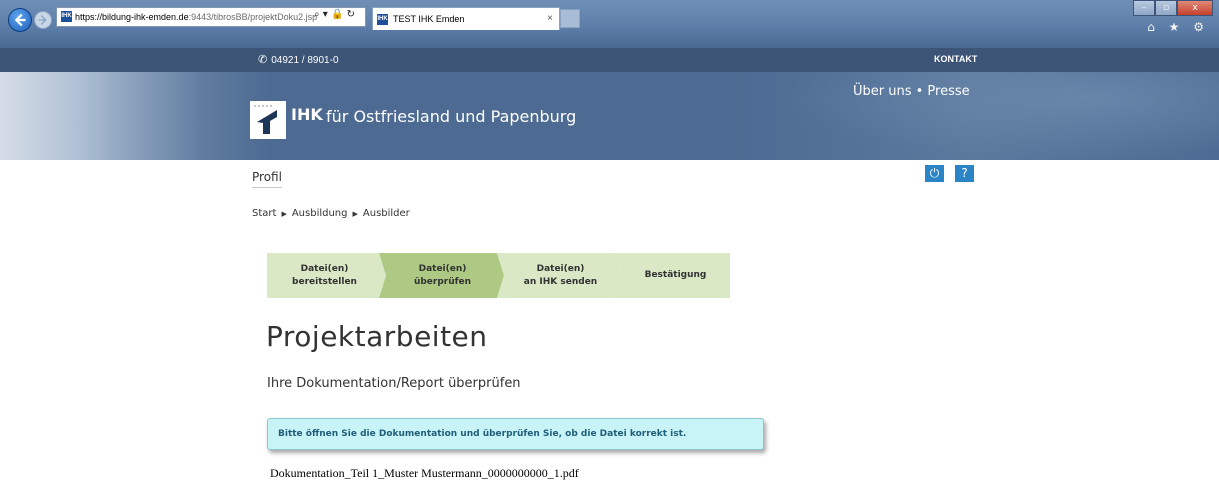 The width and height of the screenshot is (1219, 483). I want to click on step-bereitstellen: Datei(en) bereitstellen, so click(324, 275).